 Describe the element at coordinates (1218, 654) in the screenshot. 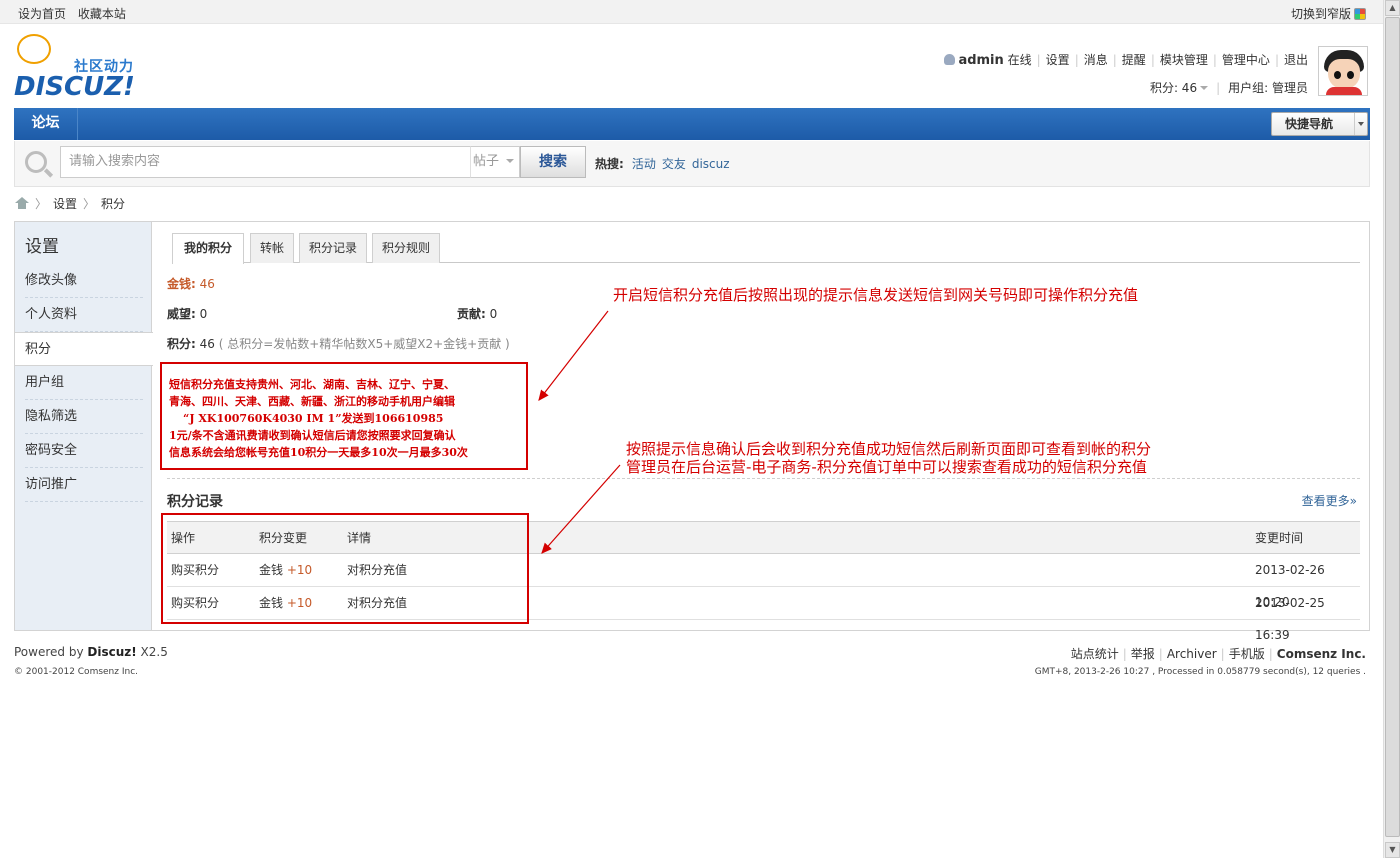

I see `footer-links: 站点统计 | 举报 | Archiver | 手机版 | Comsenz Inc.` at that location.